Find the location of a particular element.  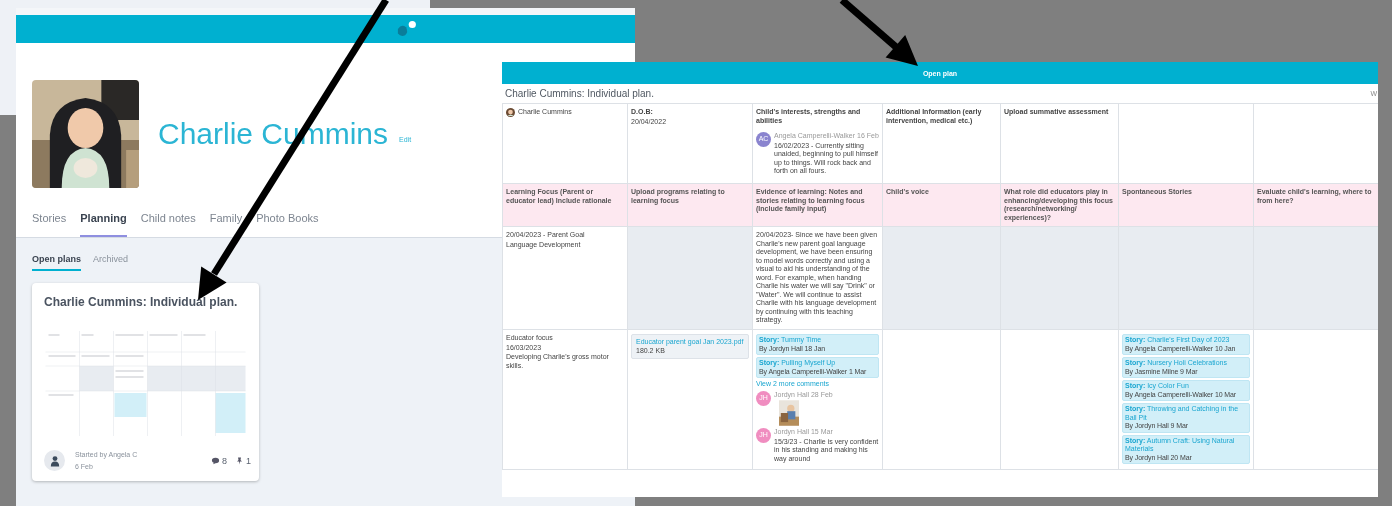

comment-count: 8 is located at coordinates (224, 460).